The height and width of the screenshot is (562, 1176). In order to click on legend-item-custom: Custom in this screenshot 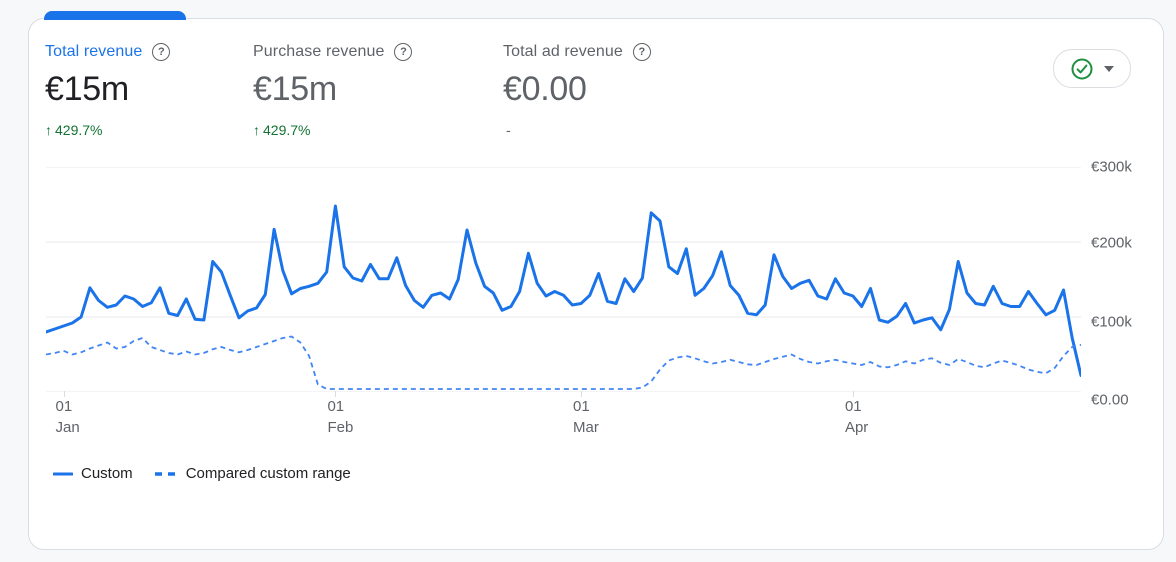, I will do `click(93, 473)`.